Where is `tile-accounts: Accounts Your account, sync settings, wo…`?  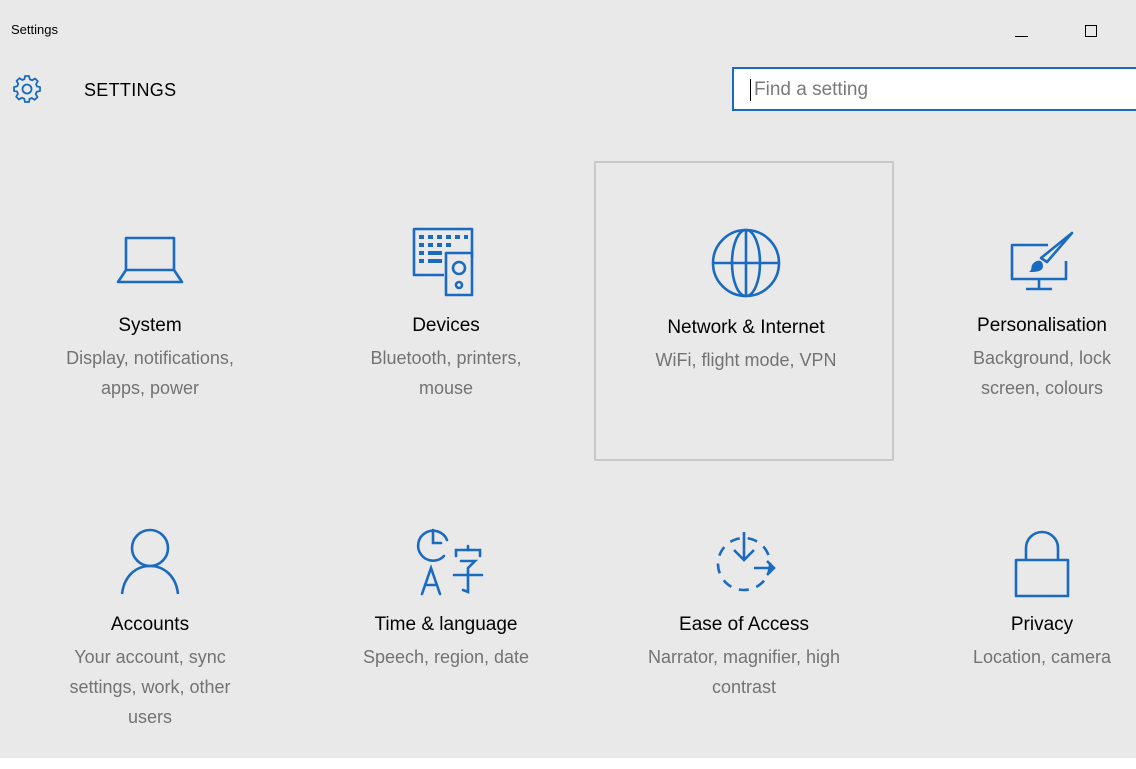 tile-accounts: Accounts Your account, sync settings, wo… is located at coordinates (150, 609).